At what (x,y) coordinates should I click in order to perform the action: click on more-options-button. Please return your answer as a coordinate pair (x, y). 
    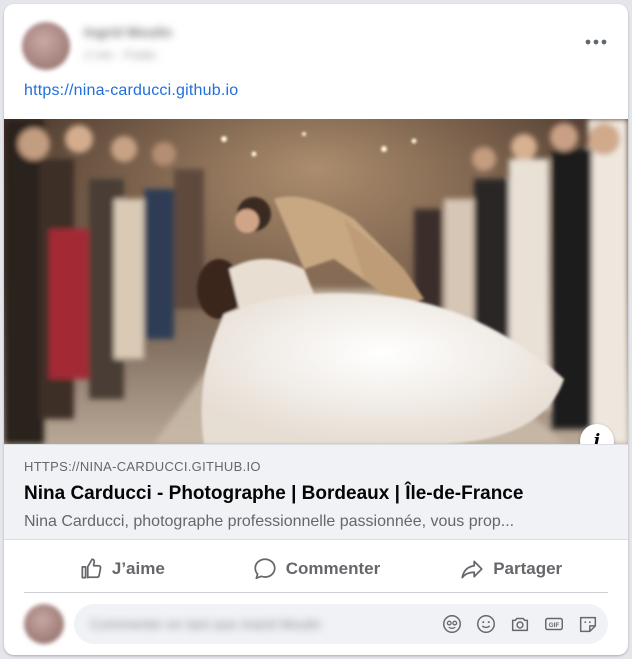
    Looking at the image, I should click on (596, 42).